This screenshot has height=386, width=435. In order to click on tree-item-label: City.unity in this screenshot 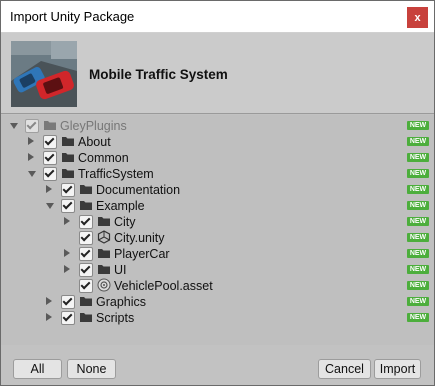, I will do `click(139, 238)`.